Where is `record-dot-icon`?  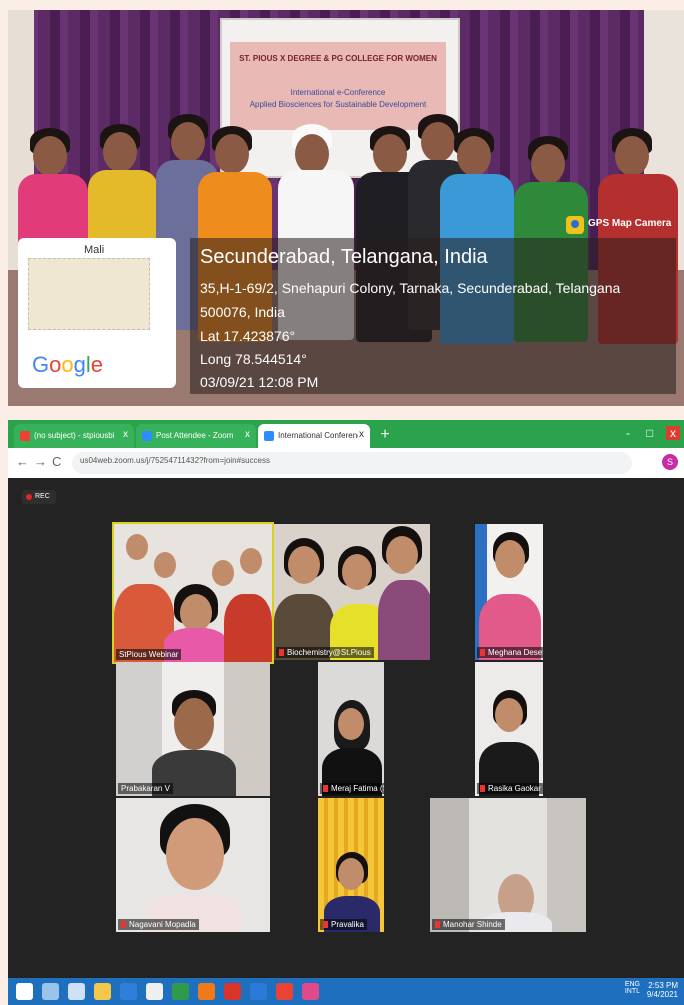
record-dot-icon is located at coordinates (29, 497).